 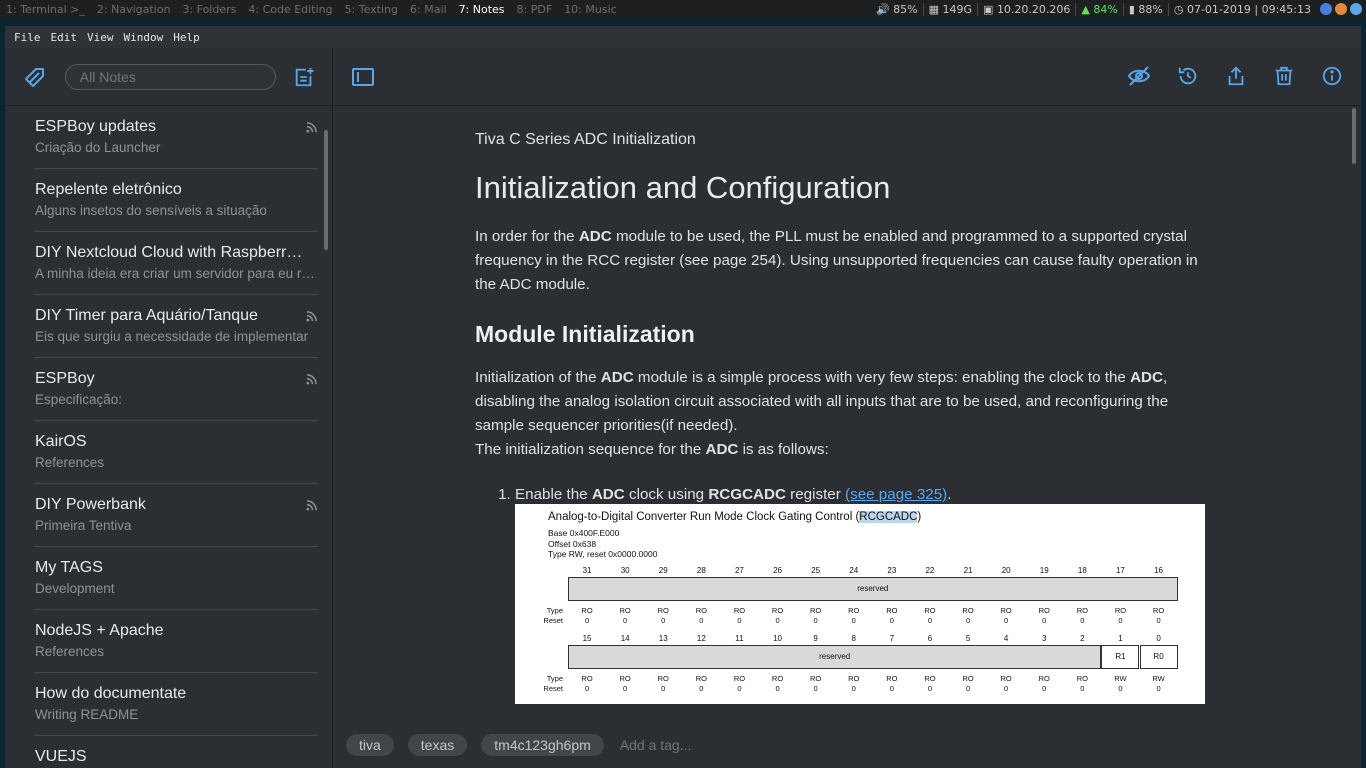 I want to click on history-button, so click(x=1188, y=76).